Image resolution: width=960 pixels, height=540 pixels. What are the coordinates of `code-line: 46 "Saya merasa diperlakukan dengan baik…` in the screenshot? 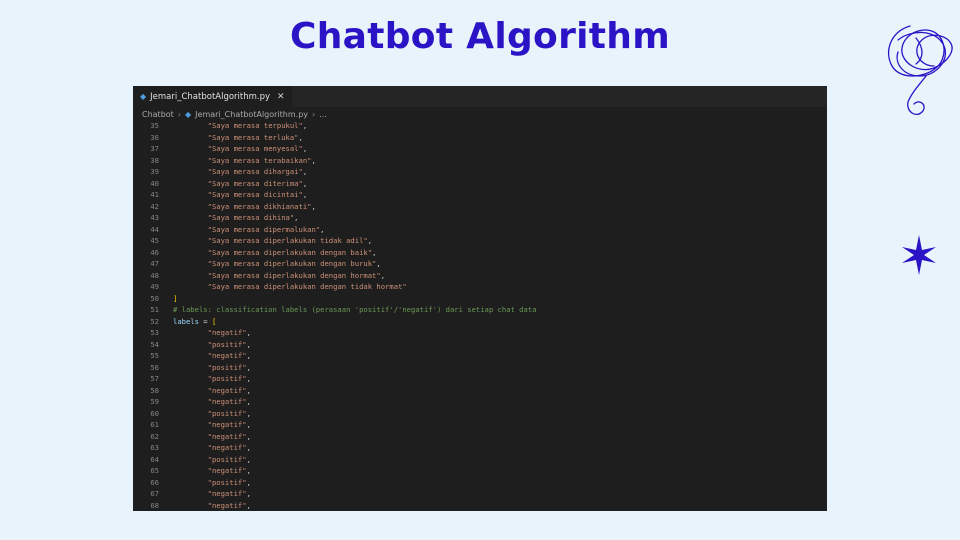 It's located at (480, 253).